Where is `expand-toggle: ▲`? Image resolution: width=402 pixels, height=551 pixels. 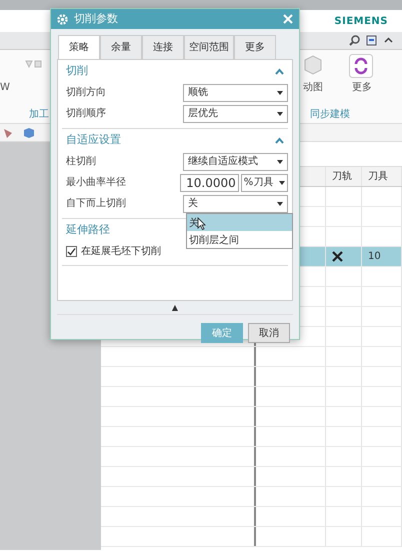 expand-toggle: ▲ is located at coordinates (175, 308).